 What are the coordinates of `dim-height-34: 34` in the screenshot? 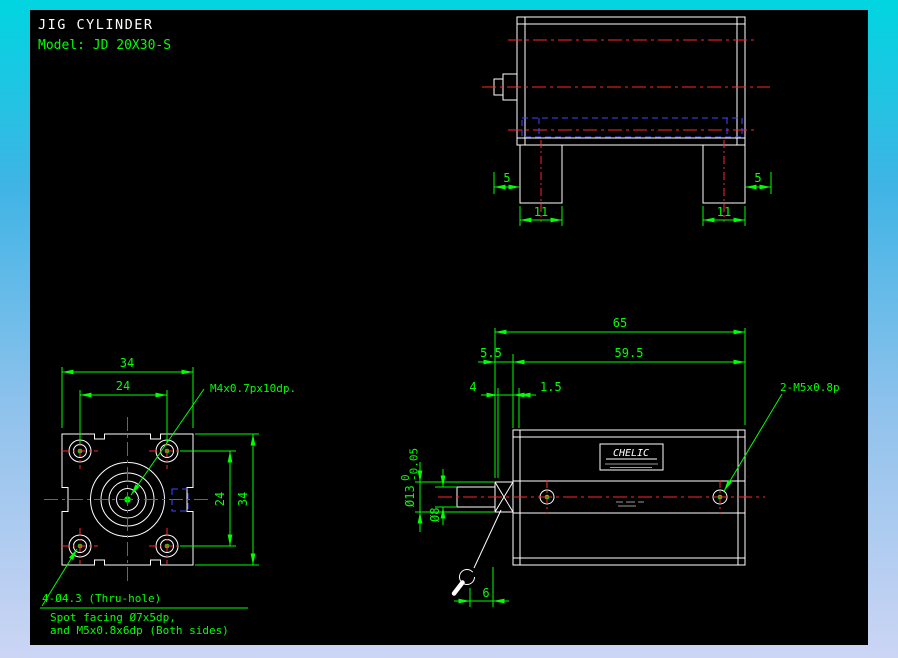 It's located at (243, 499).